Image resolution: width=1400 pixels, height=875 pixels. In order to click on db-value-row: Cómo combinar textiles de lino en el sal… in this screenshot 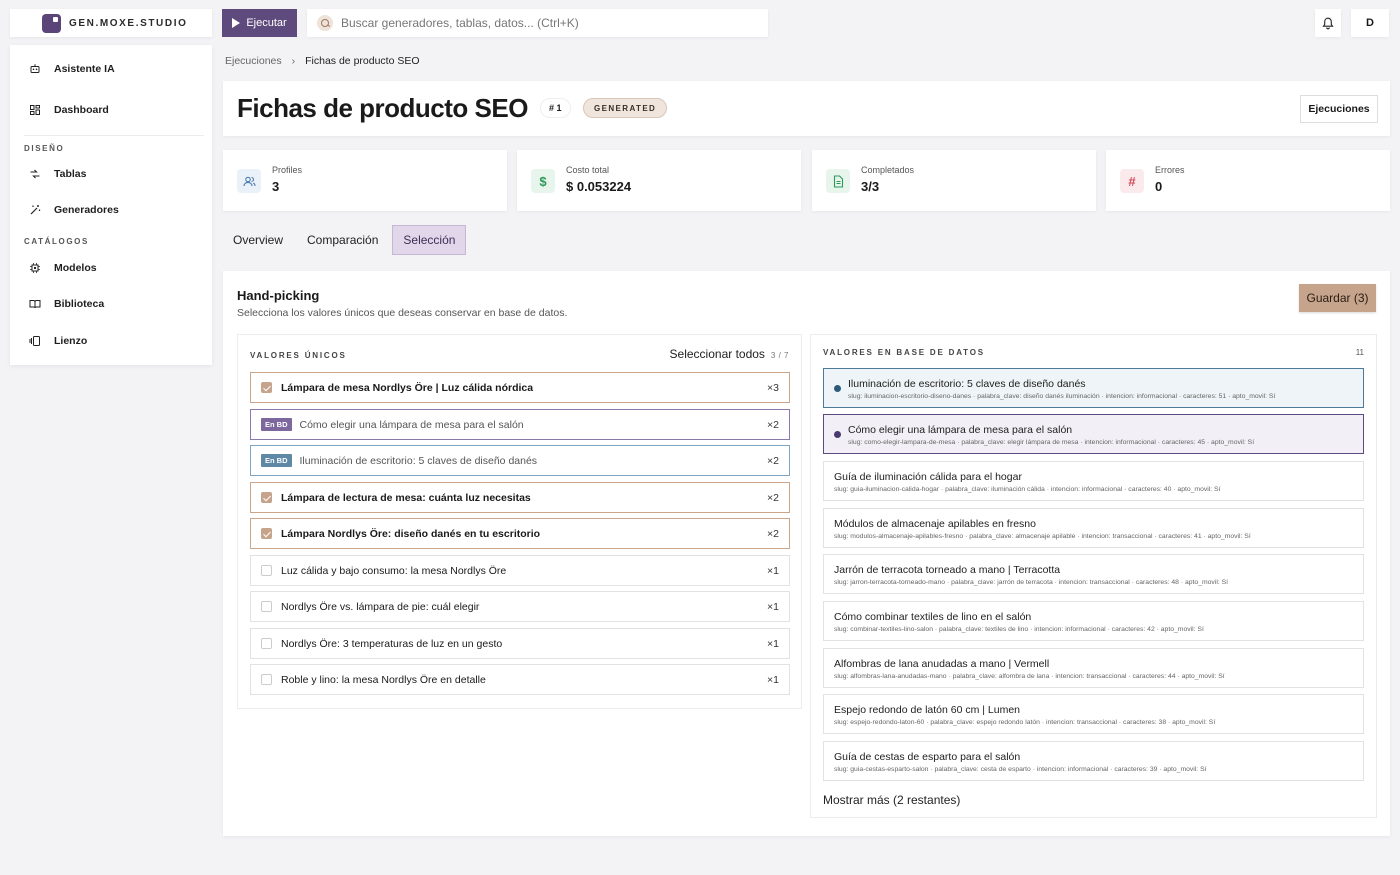, I will do `click(1093, 621)`.